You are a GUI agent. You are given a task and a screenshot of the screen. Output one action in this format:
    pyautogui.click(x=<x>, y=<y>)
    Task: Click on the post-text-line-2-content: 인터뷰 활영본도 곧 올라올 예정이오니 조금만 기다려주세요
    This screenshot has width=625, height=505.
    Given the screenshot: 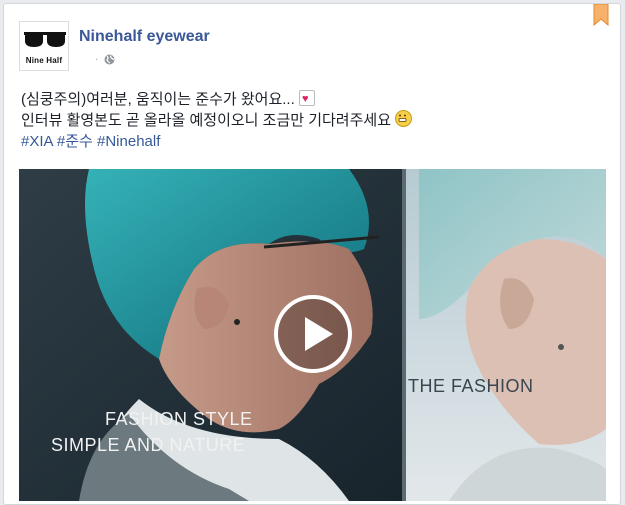 What is the action you would take?
    pyautogui.click(x=206, y=120)
    